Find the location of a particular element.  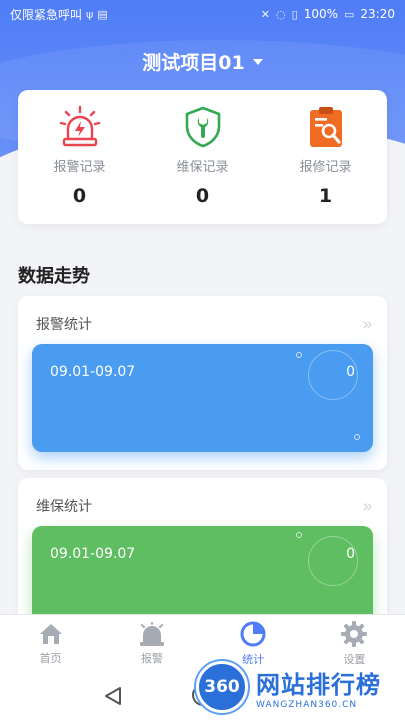

pie-chart-icon is located at coordinates (253, 633).